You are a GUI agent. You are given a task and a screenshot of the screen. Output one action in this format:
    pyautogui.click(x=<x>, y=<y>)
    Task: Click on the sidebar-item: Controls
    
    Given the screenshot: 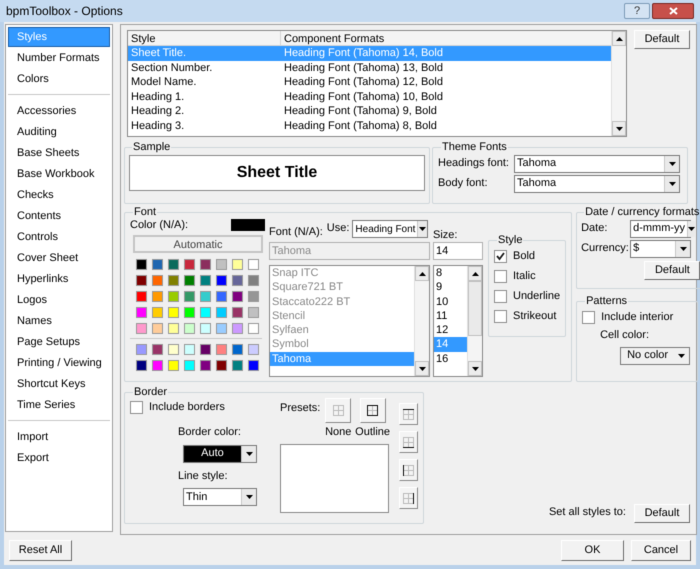 What is the action you would take?
    pyautogui.click(x=59, y=237)
    